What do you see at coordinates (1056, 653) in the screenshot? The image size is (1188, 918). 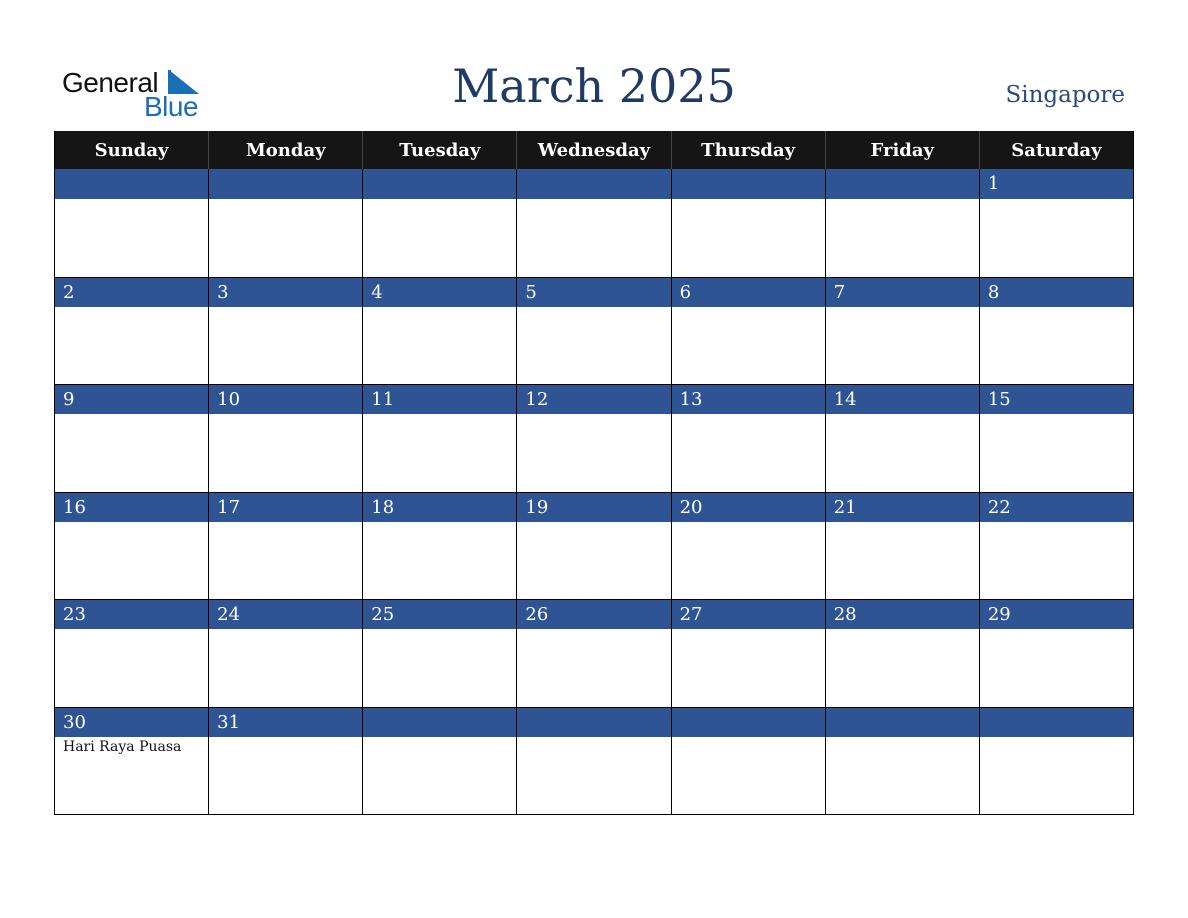 I see `day-cell-29: 29` at bounding box center [1056, 653].